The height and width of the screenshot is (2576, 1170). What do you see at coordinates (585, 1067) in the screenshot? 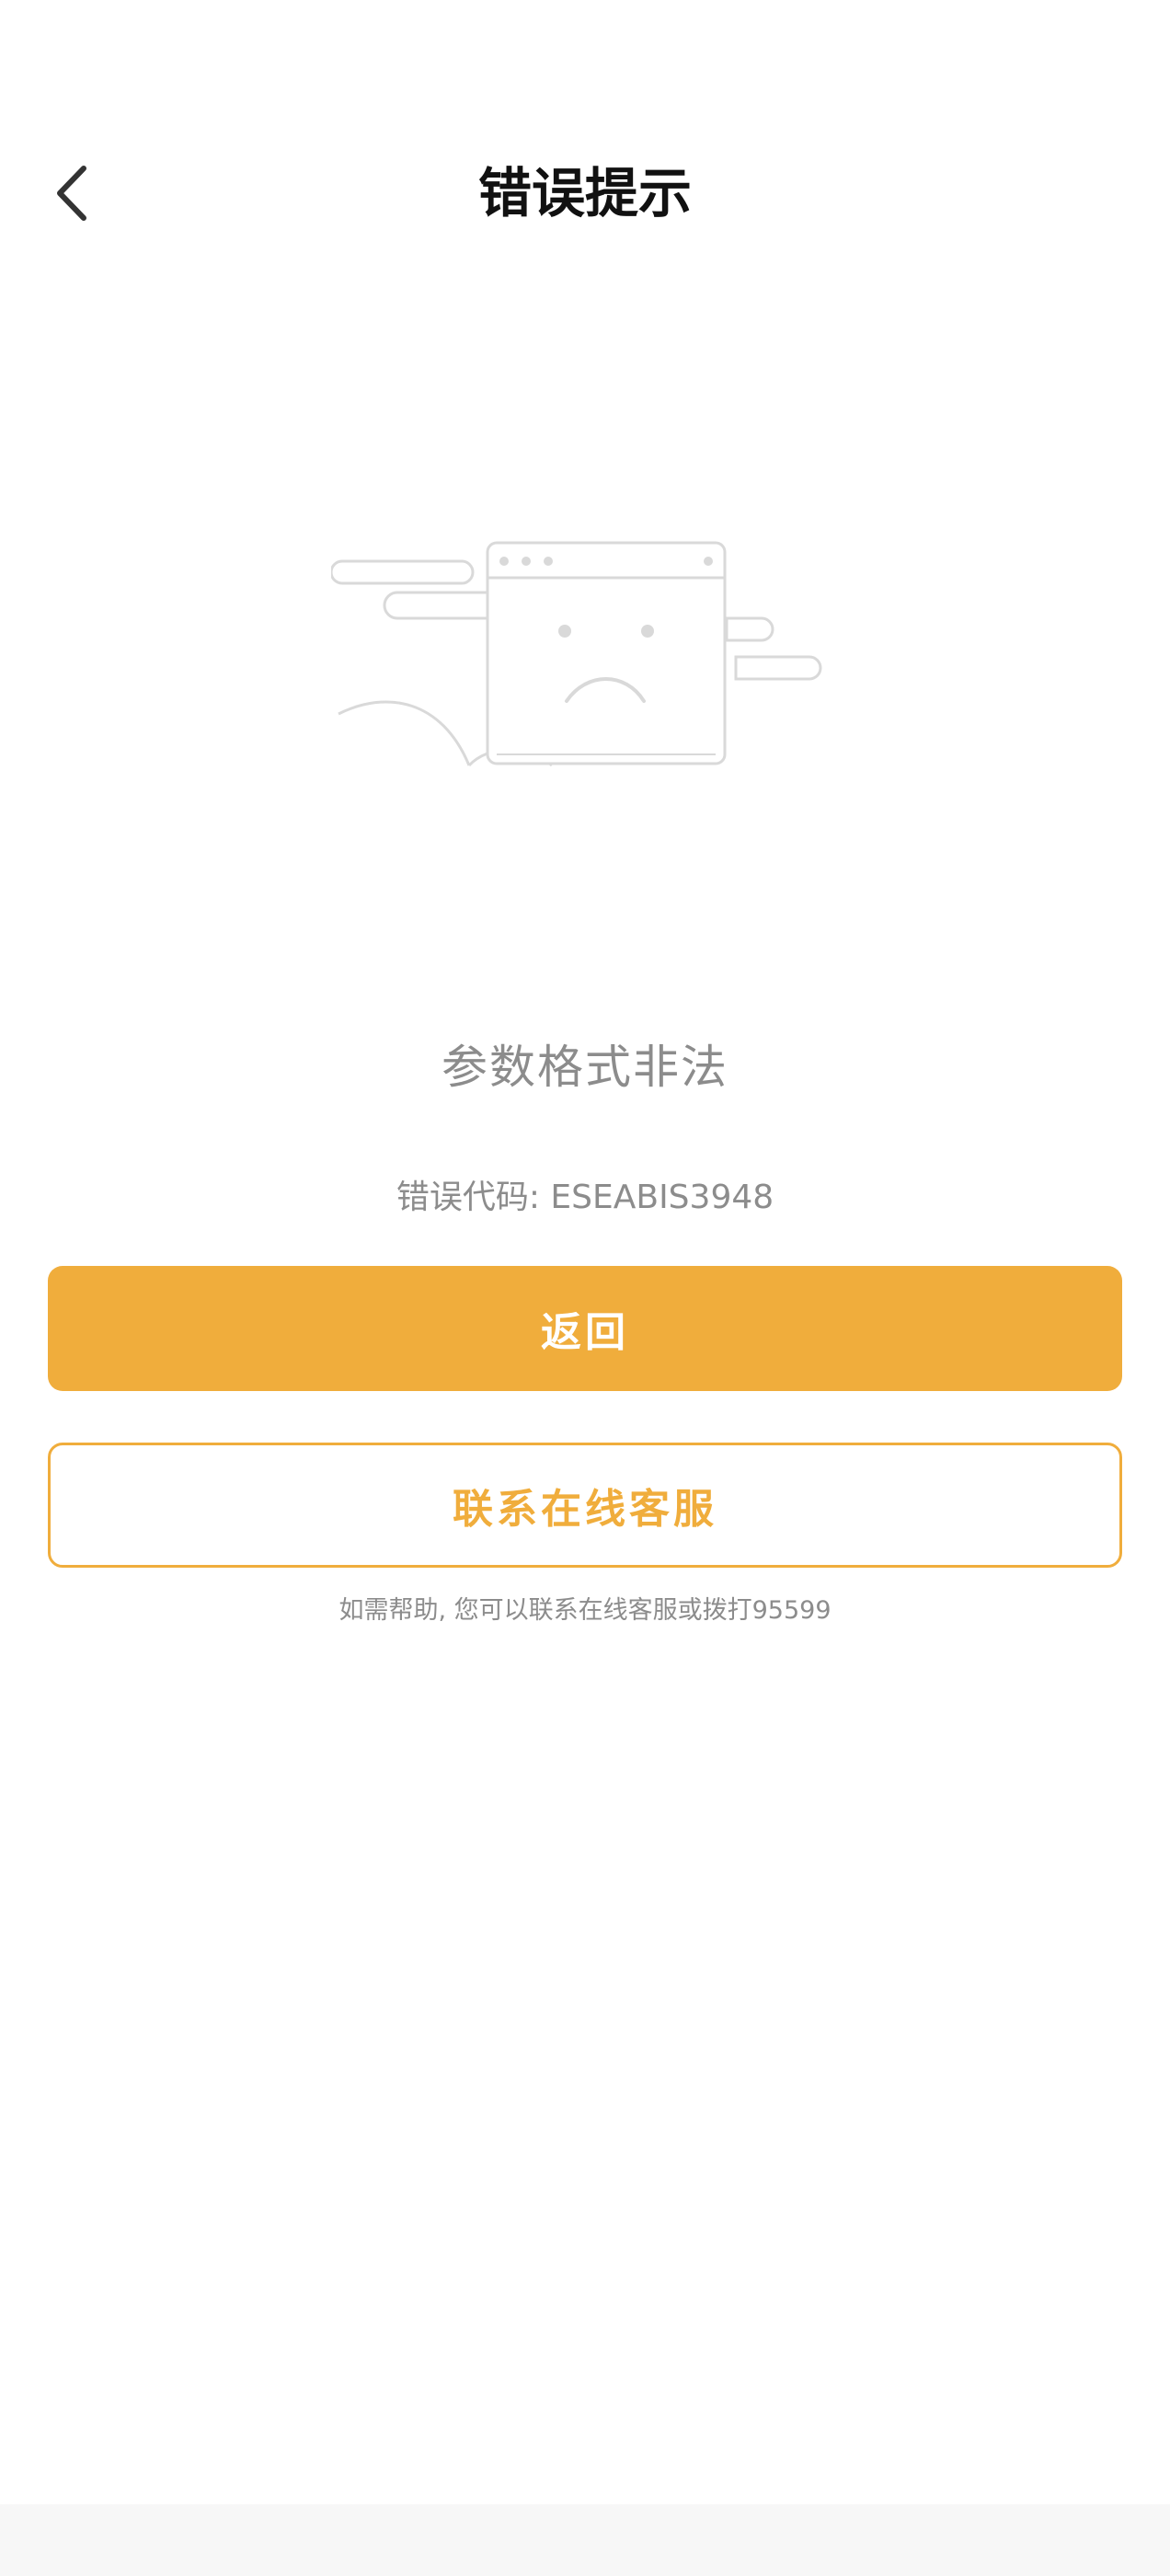
I see `error-message: 参数格式非法` at bounding box center [585, 1067].